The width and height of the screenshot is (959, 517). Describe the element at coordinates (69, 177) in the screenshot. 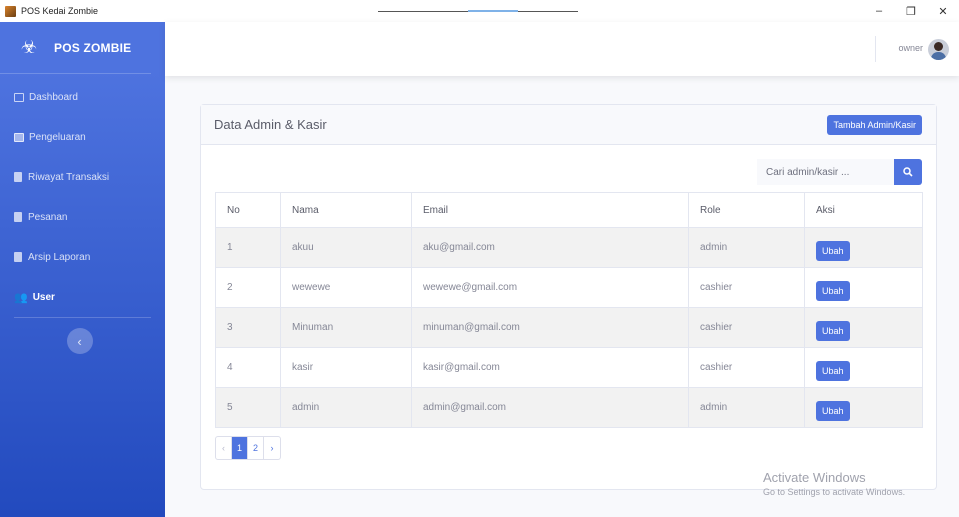

I see `sidebar-item-label: Riwayat Transaksi` at that location.